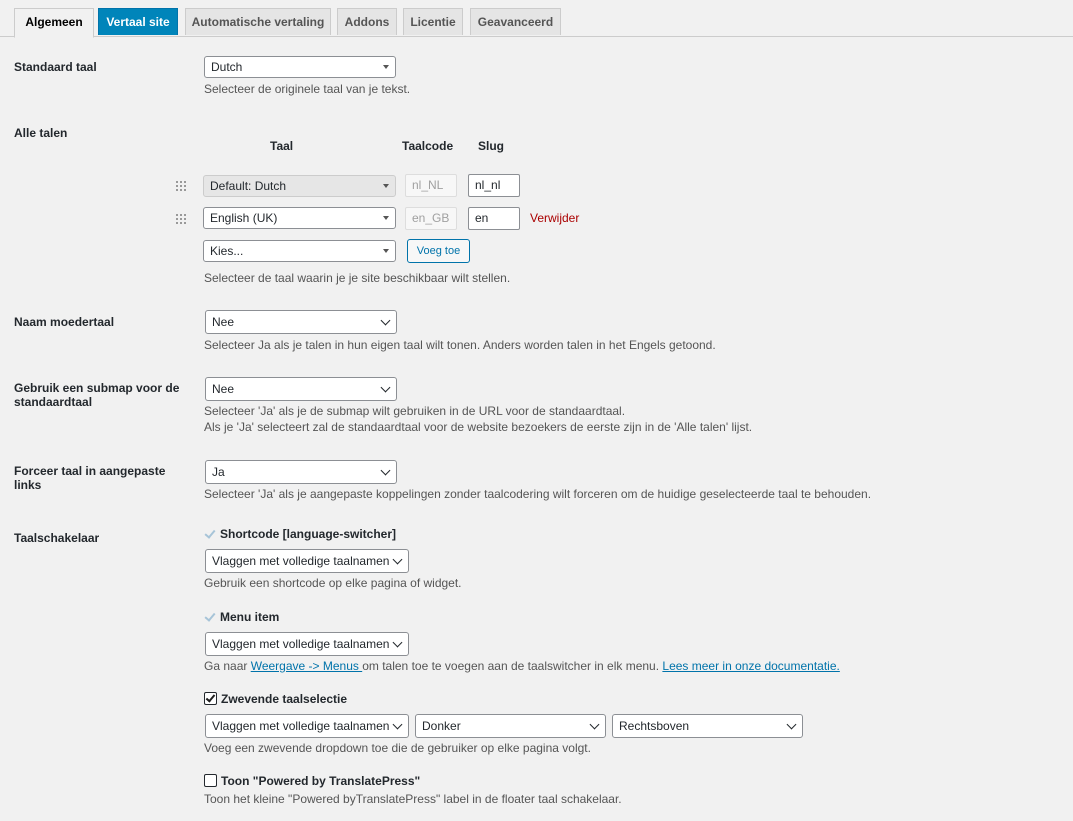  I want to click on language-row-1-select: Default: Dutch, so click(299, 186).